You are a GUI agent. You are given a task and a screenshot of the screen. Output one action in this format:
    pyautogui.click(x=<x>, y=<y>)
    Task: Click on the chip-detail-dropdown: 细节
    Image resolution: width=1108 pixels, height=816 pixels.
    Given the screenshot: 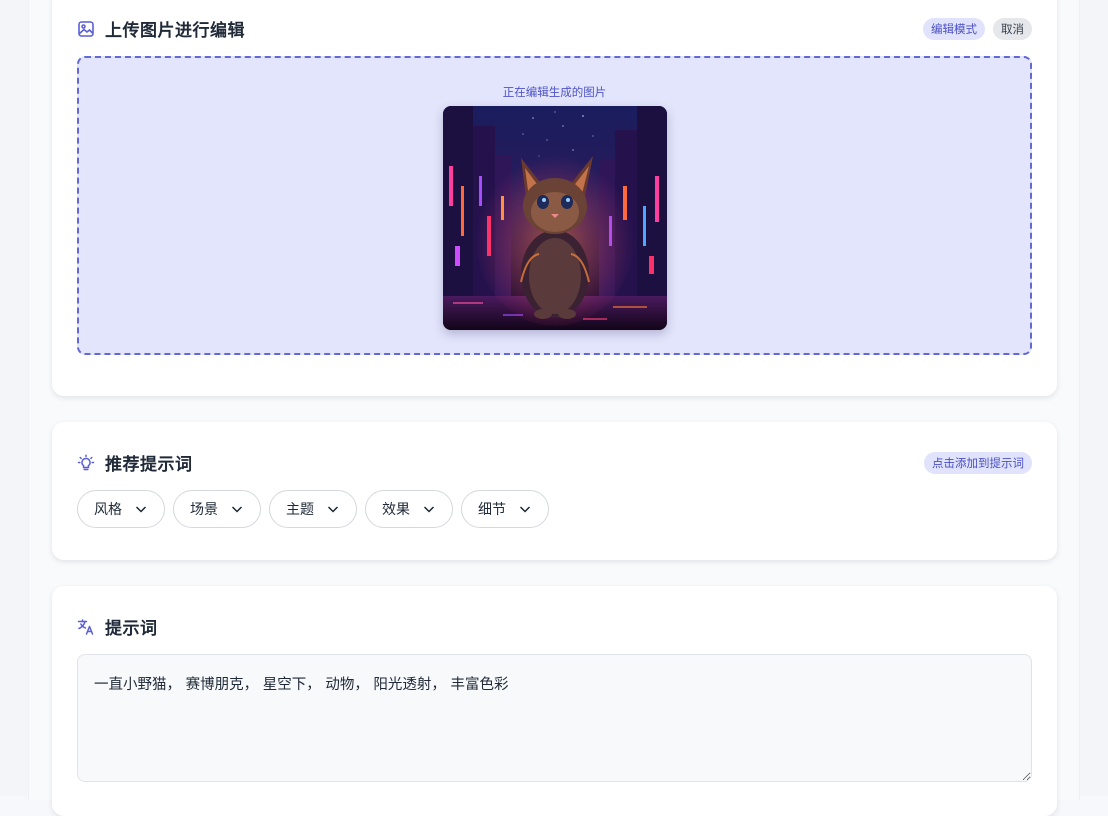 What is the action you would take?
    pyautogui.click(x=505, y=509)
    